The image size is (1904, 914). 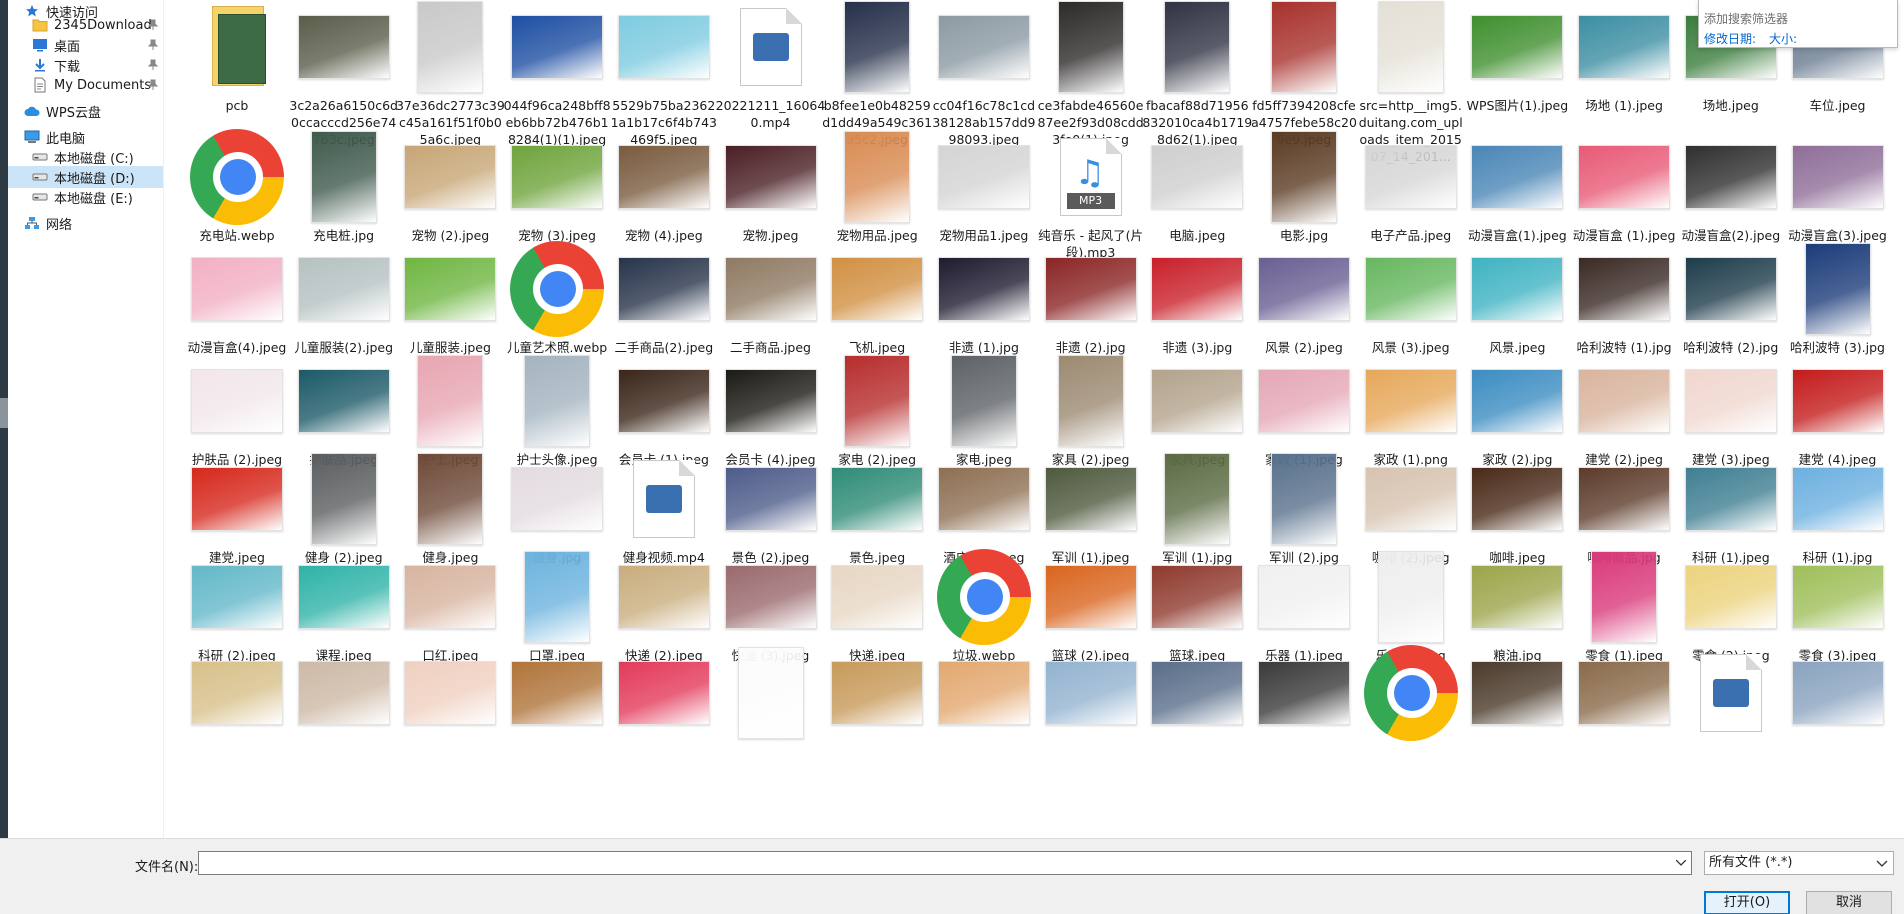 I want to click on file-item: ce3fabde46560e87ee2f93d08cdd3fe0(1).jpeg, so click(x=1090, y=73).